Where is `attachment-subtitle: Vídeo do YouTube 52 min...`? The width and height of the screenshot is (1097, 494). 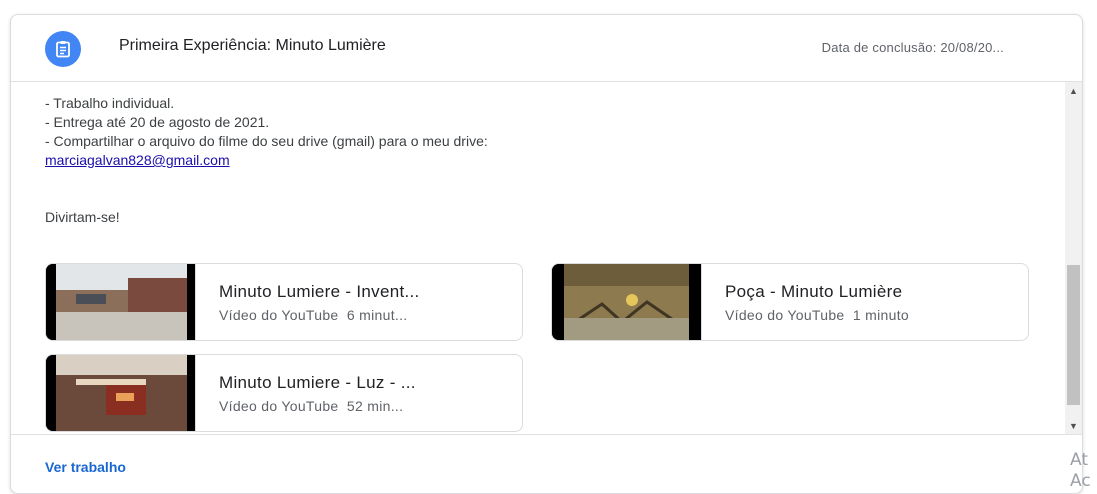
attachment-subtitle: Vídeo do YouTube 52 min... is located at coordinates (364, 406).